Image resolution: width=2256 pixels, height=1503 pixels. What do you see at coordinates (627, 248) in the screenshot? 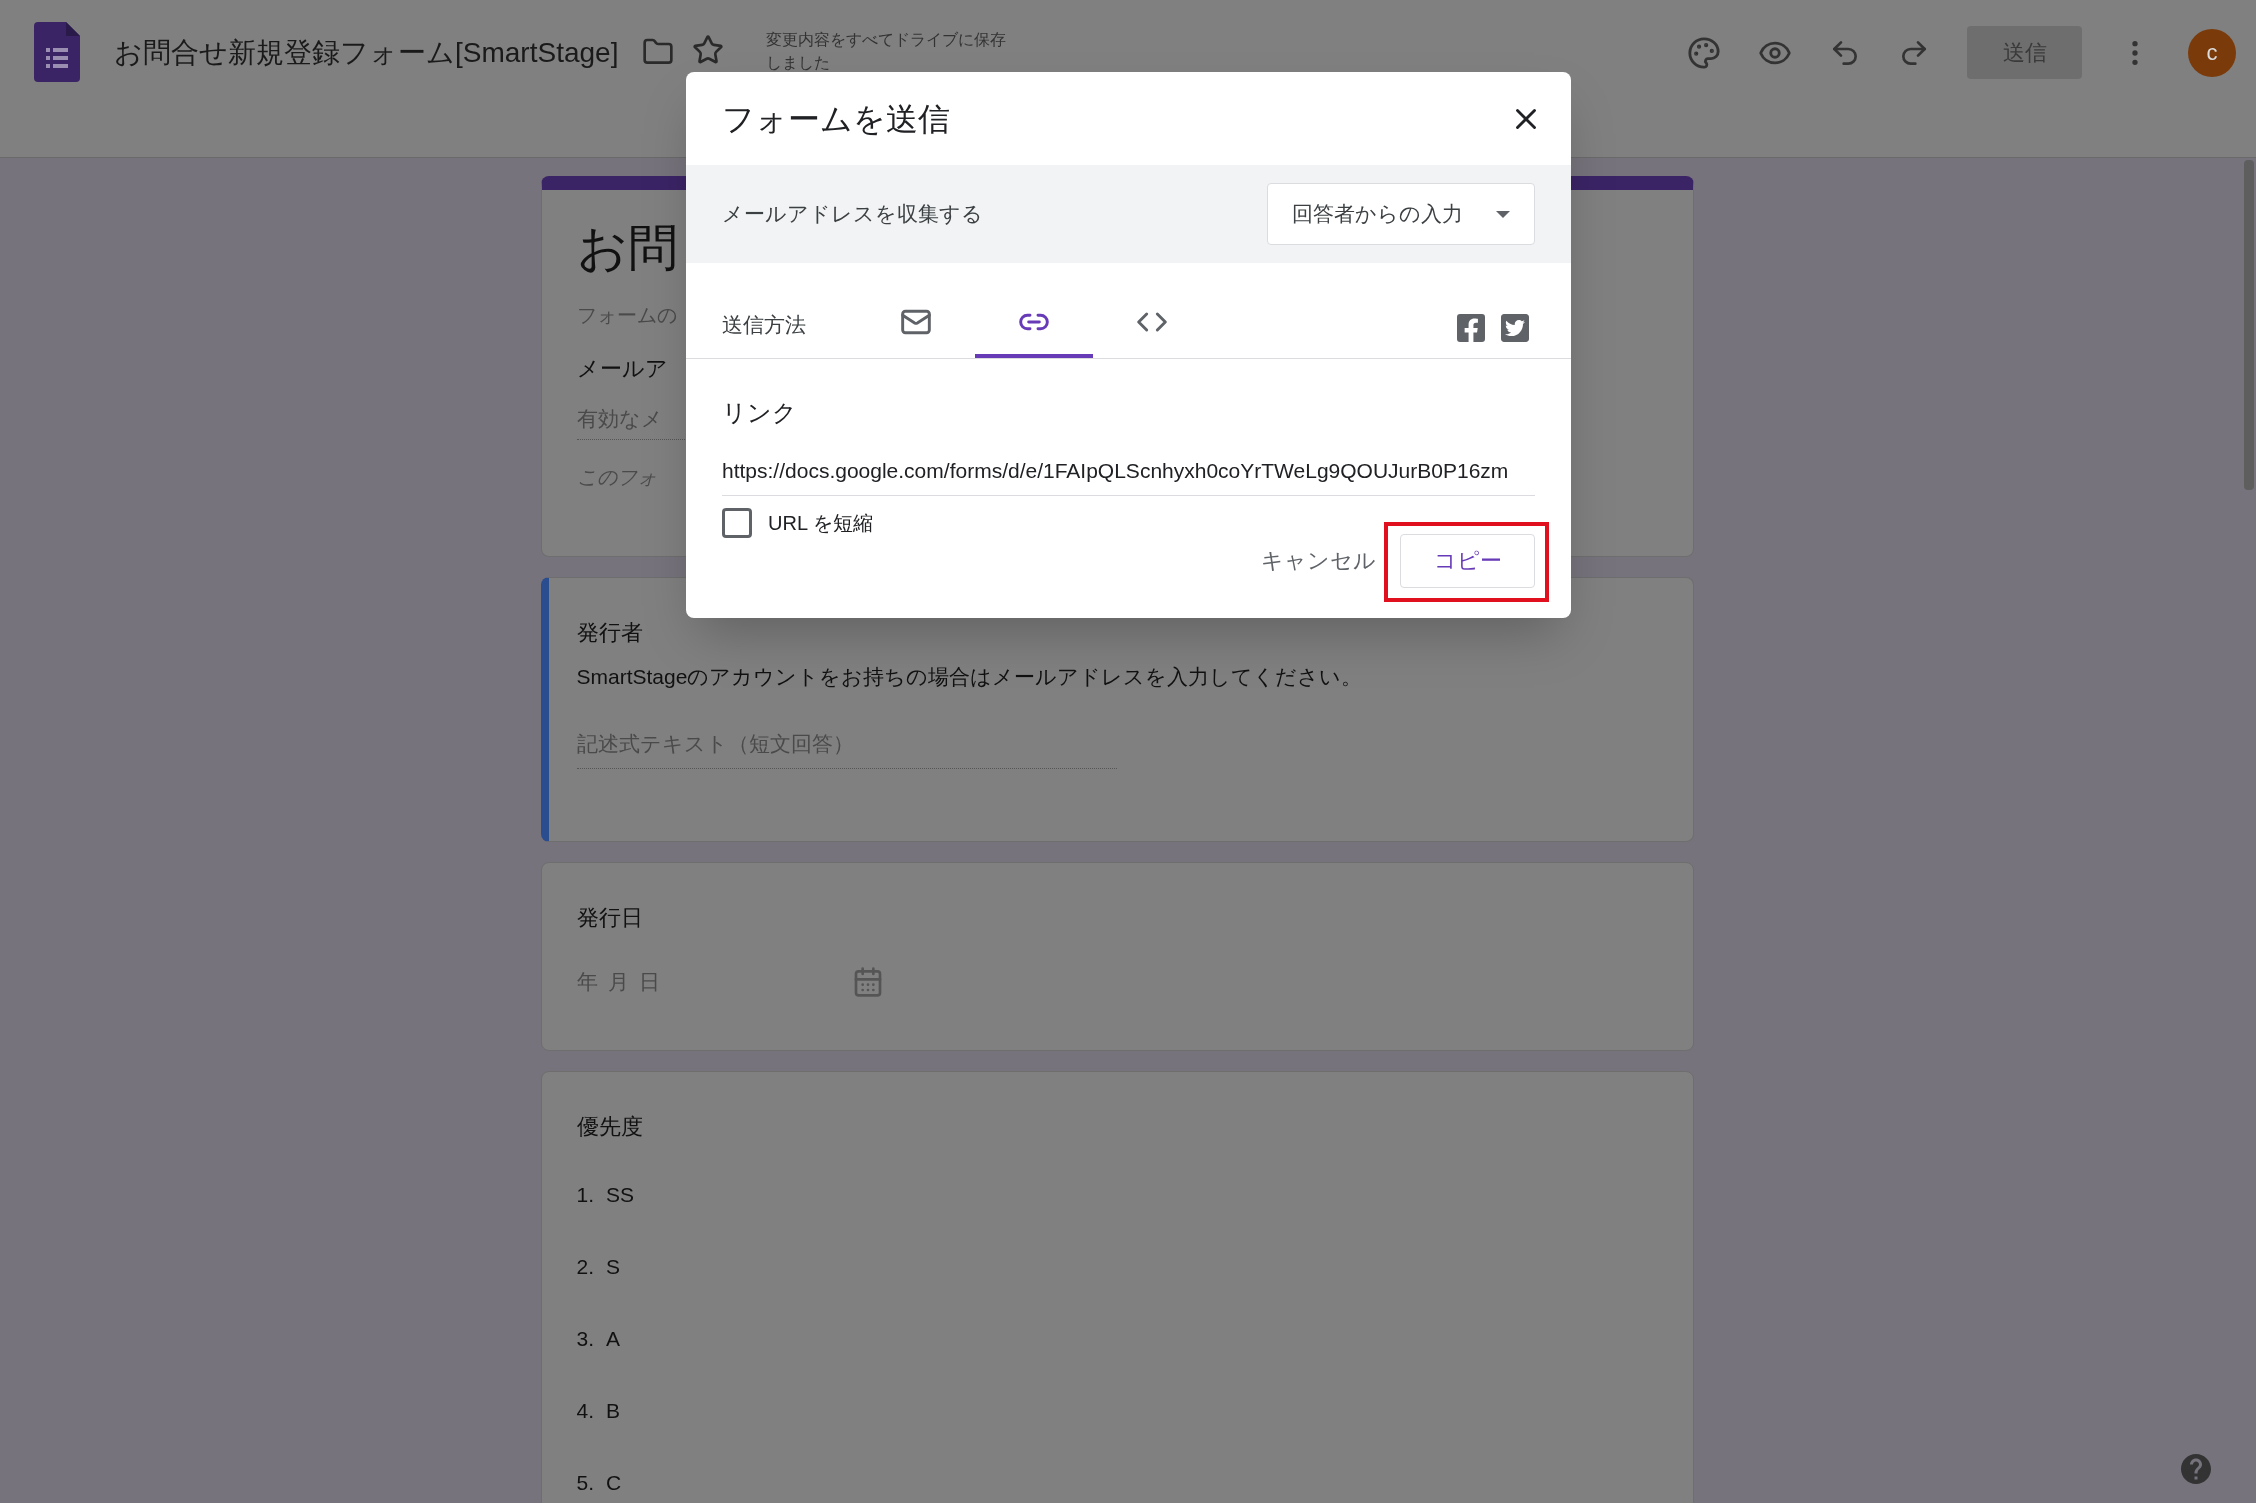
I see `form-heading: お問` at bounding box center [627, 248].